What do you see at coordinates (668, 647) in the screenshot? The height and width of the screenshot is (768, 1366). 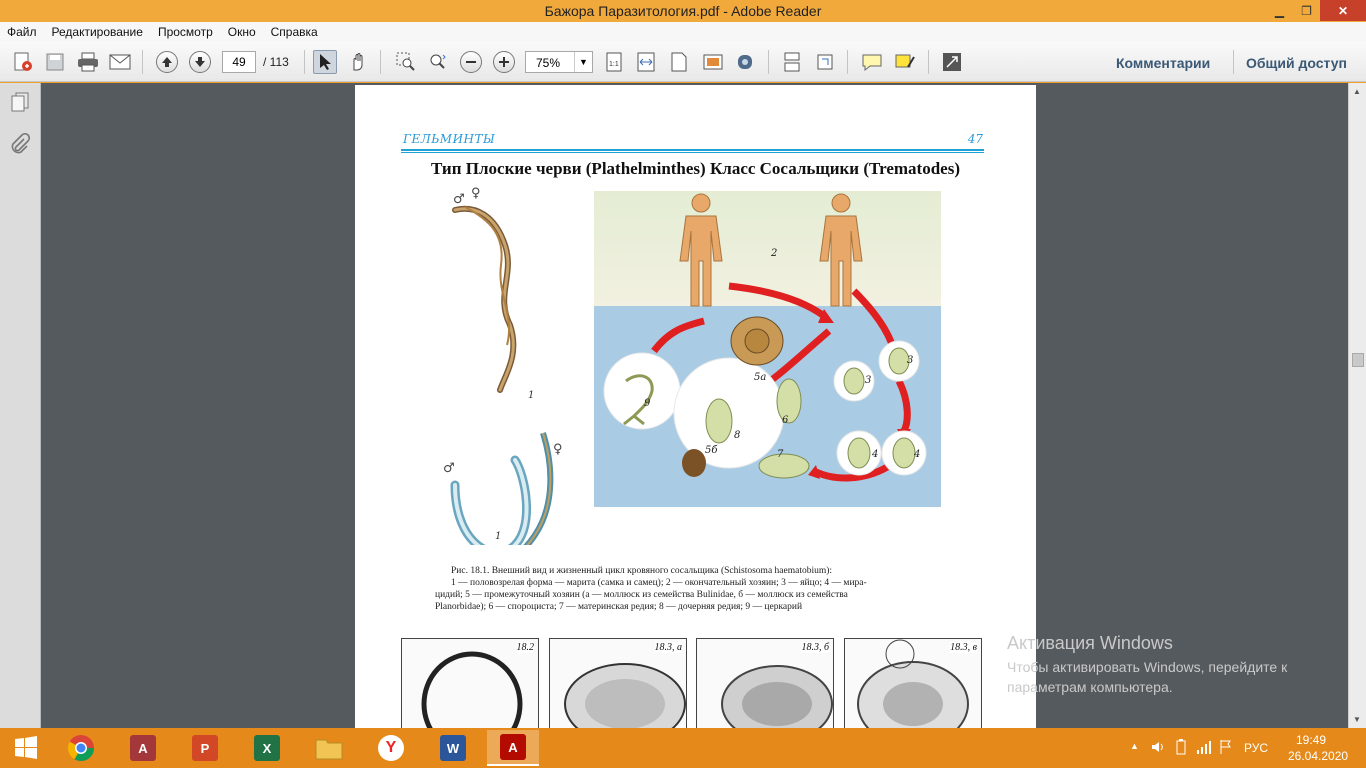 I see `micrograph-label: 18.3, а` at bounding box center [668, 647].